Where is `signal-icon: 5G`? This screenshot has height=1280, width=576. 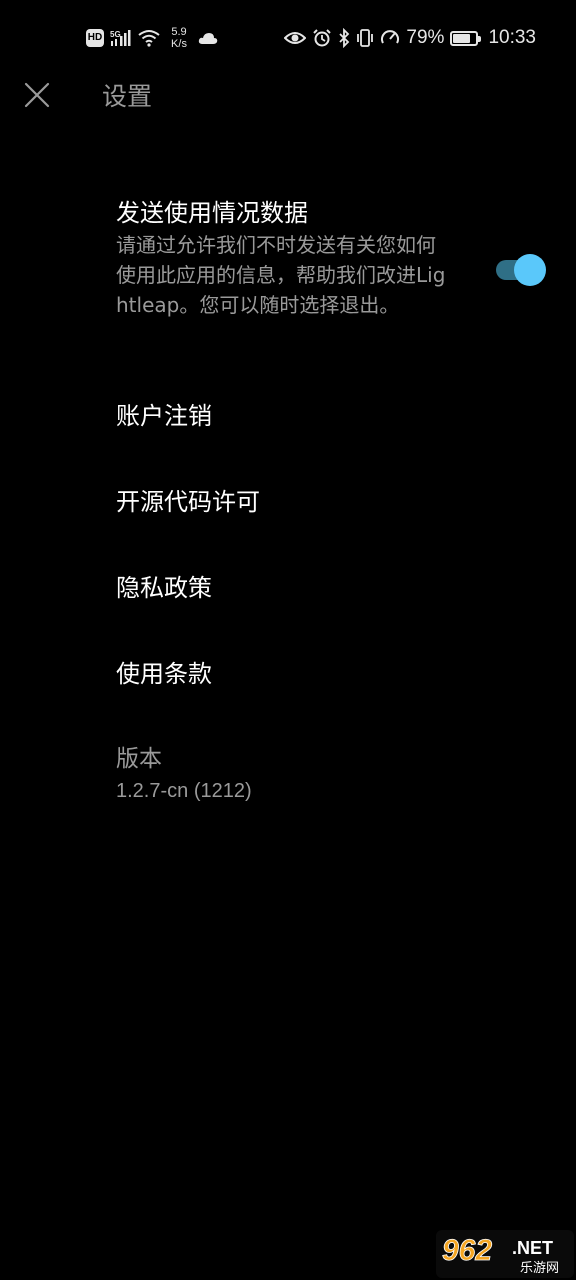 signal-icon: 5G is located at coordinates (120, 38).